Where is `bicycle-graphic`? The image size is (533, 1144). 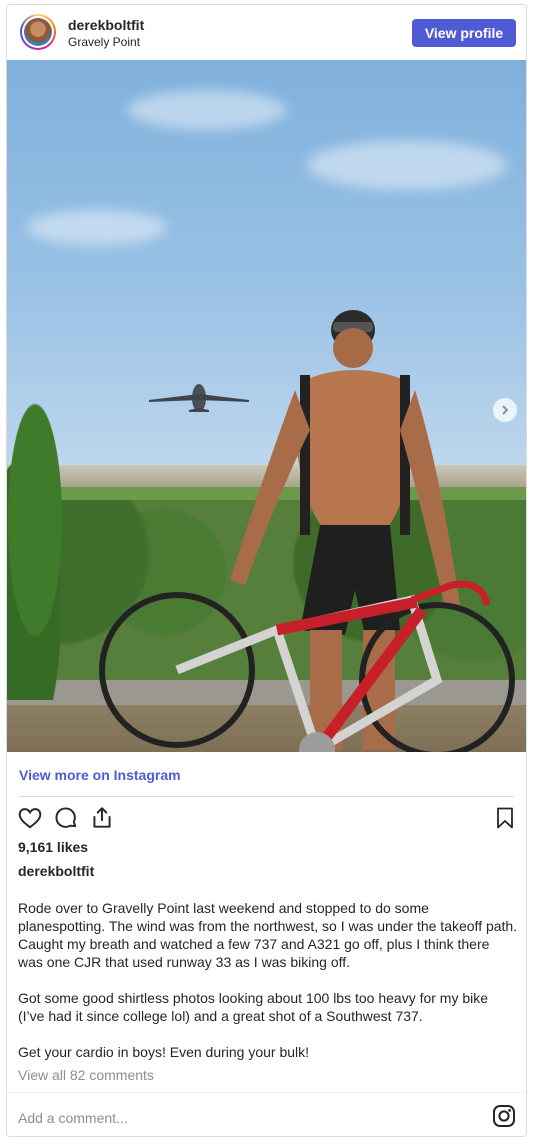
bicycle-graphic is located at coordinates (307, 666).